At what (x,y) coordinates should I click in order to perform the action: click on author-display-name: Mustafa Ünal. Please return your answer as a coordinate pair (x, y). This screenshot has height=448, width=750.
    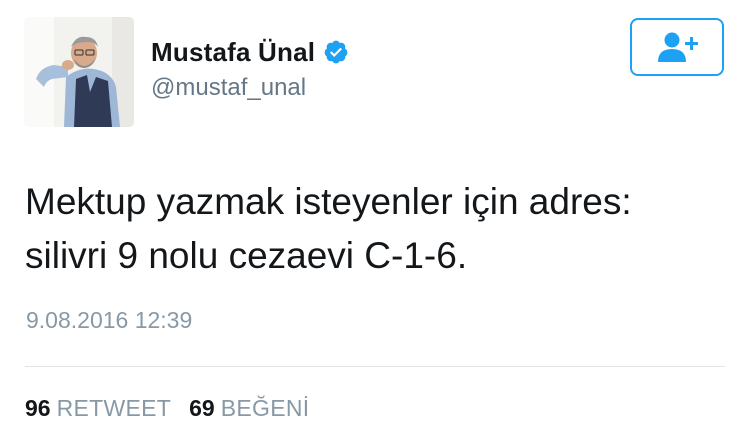
    Looking at the image, I should click on (233, 52).